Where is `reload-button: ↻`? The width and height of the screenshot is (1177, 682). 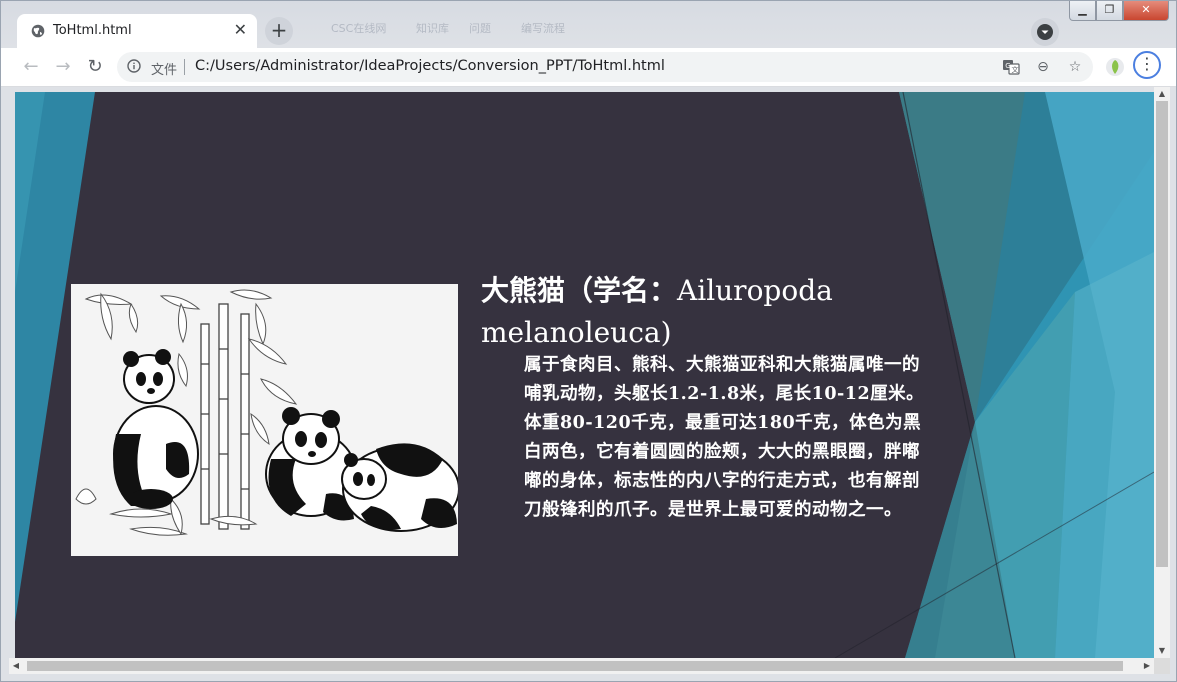
reload-button: ↻ is located at coordinates (95, 67).